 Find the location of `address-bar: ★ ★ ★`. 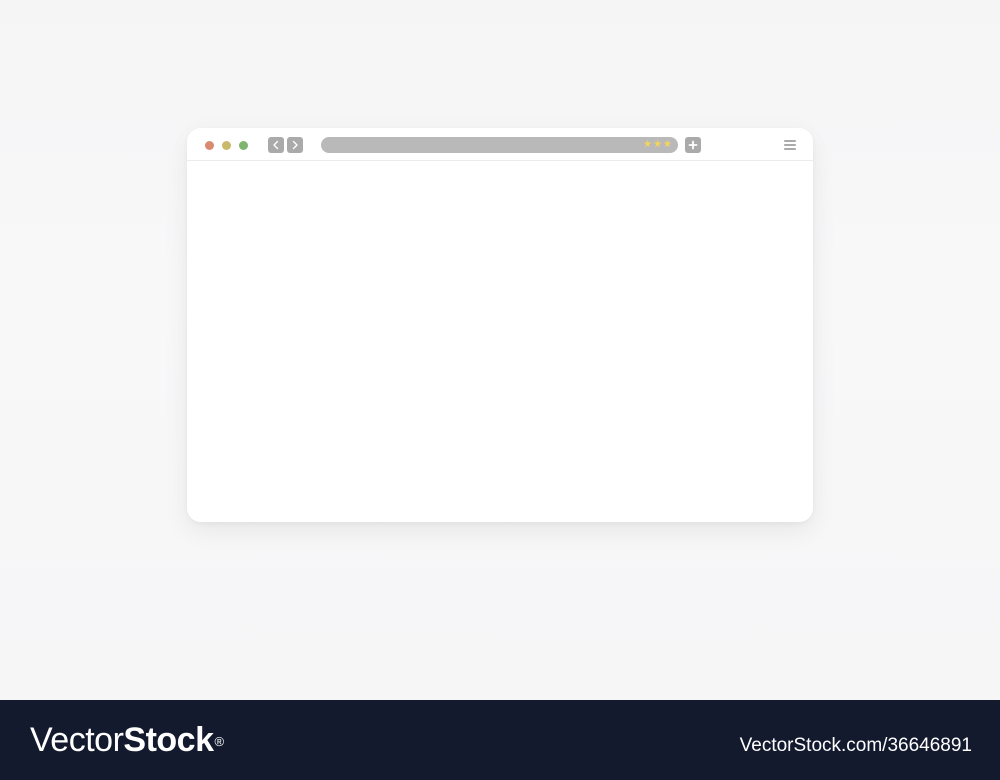

address-bar: ★ ★ ★ is located at coordinates (499, 145).